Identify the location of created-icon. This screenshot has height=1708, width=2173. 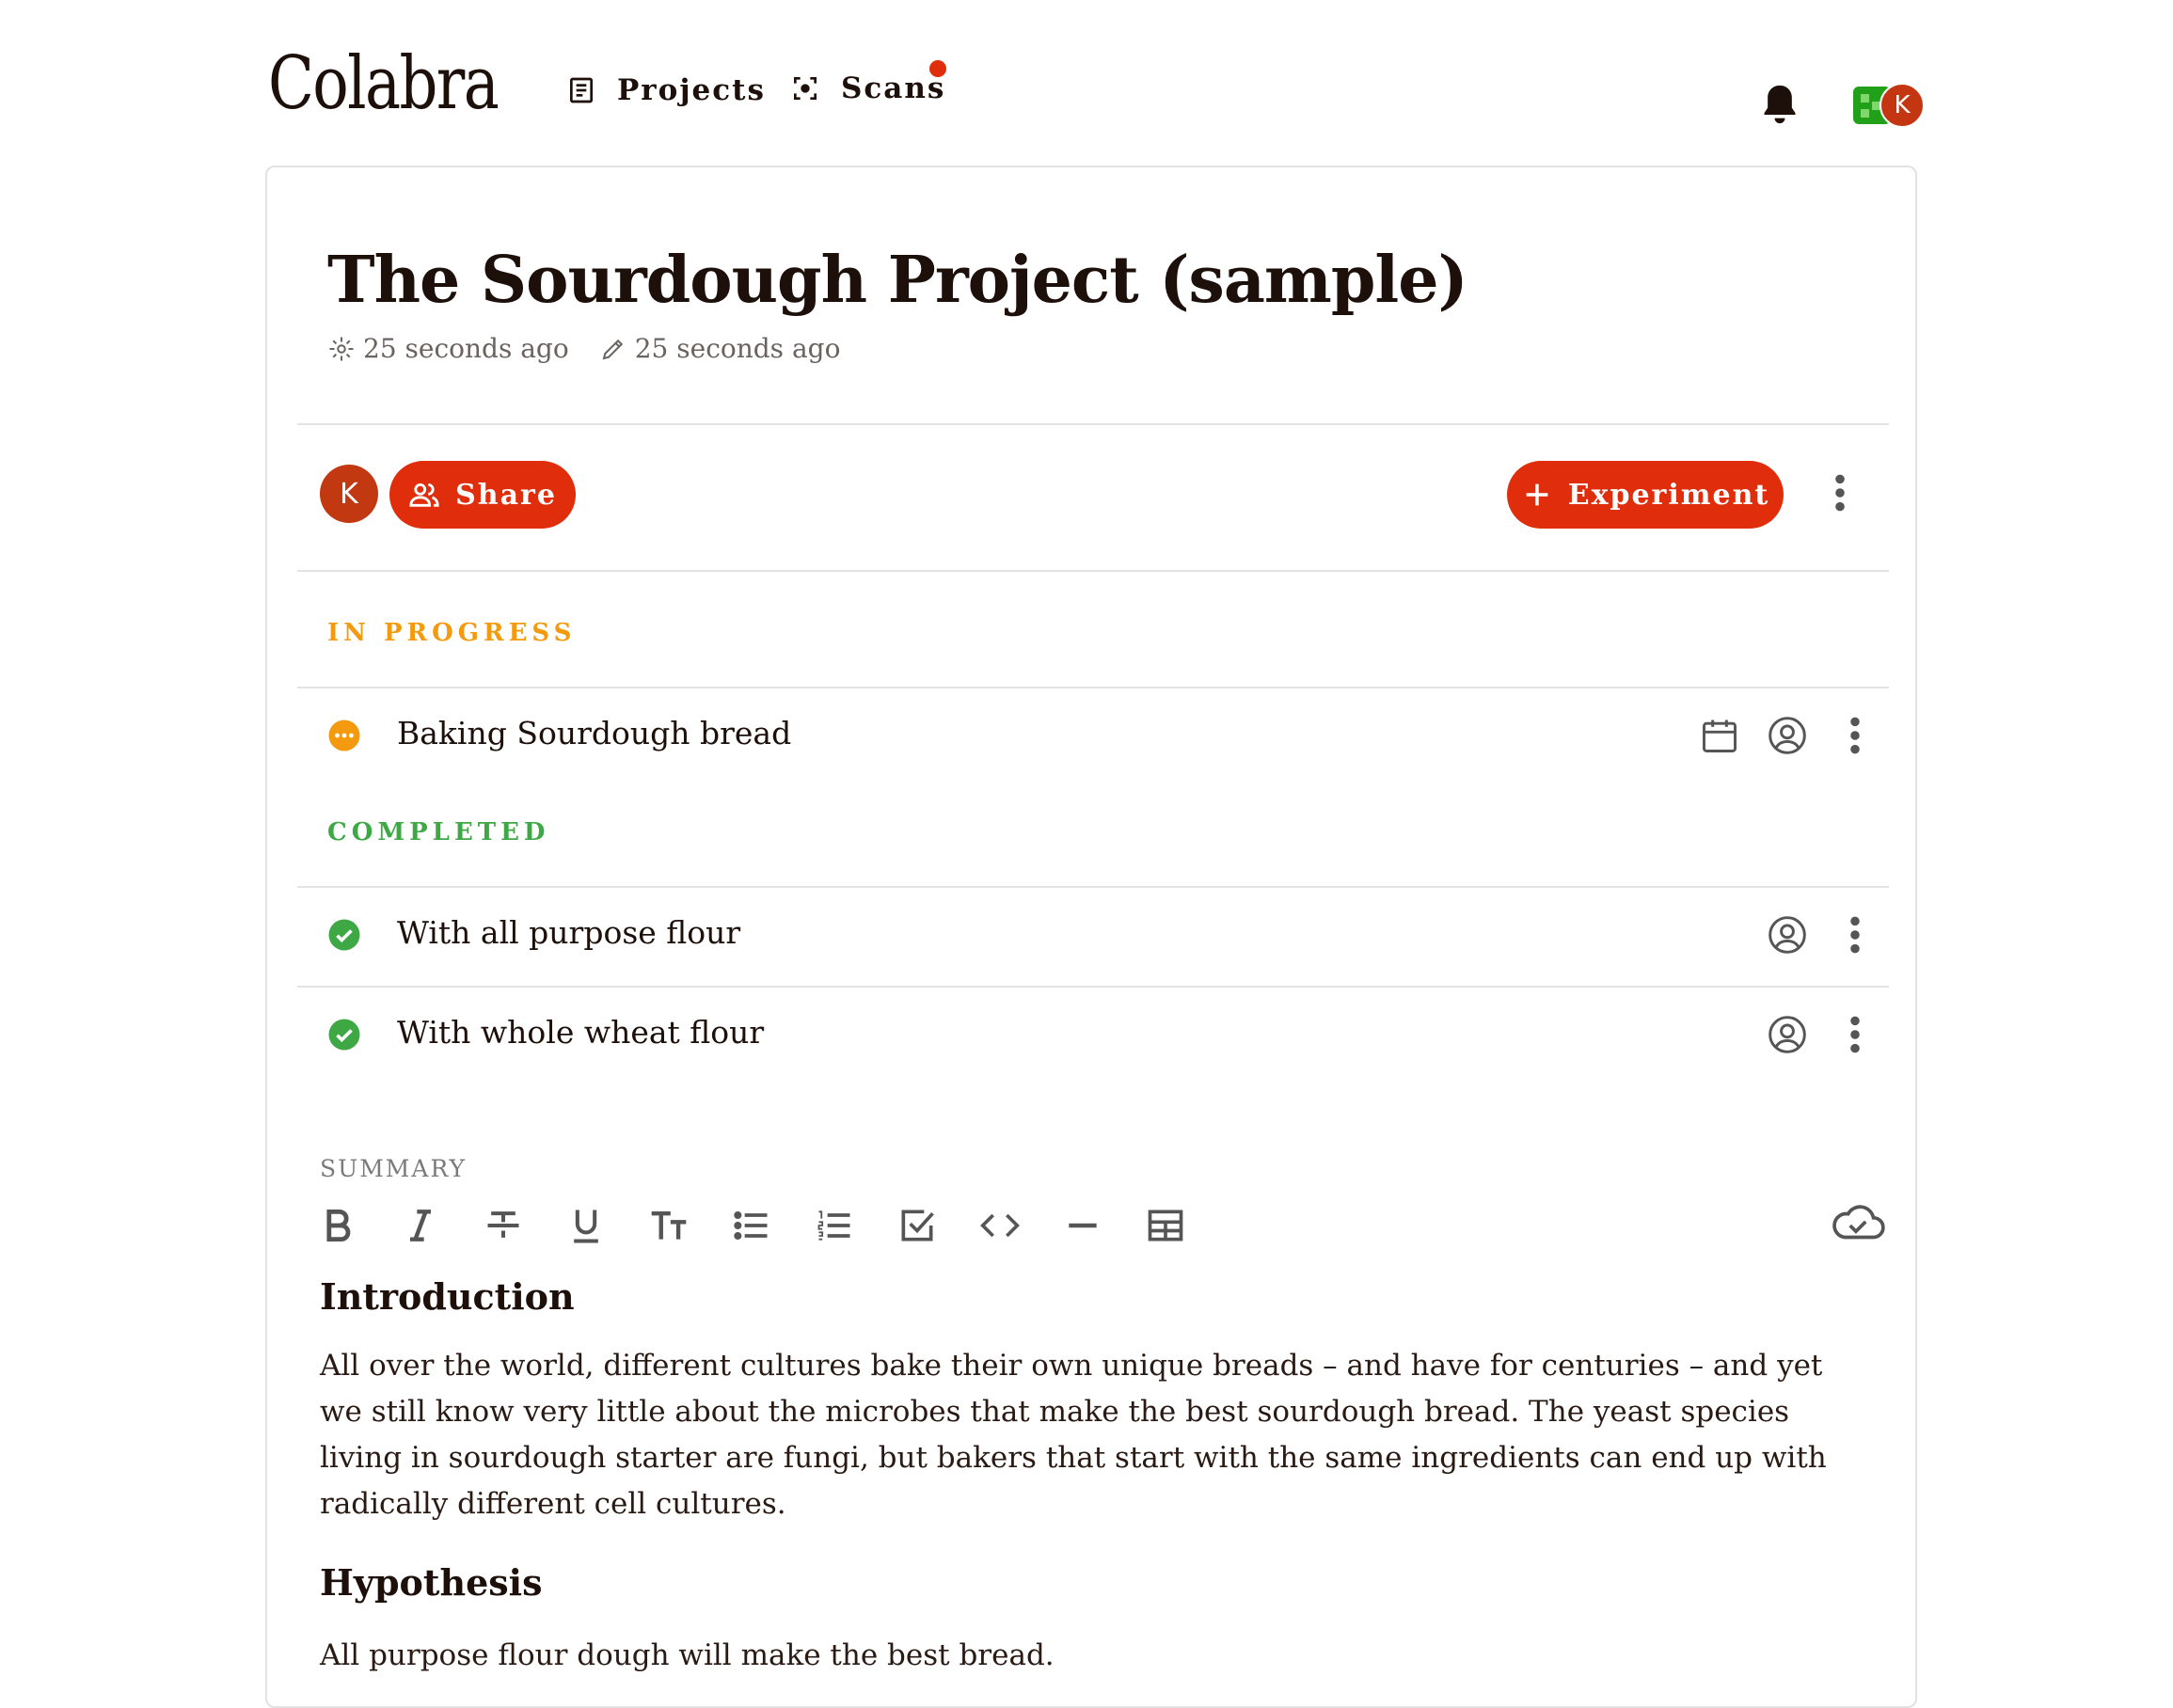
(341, 348).